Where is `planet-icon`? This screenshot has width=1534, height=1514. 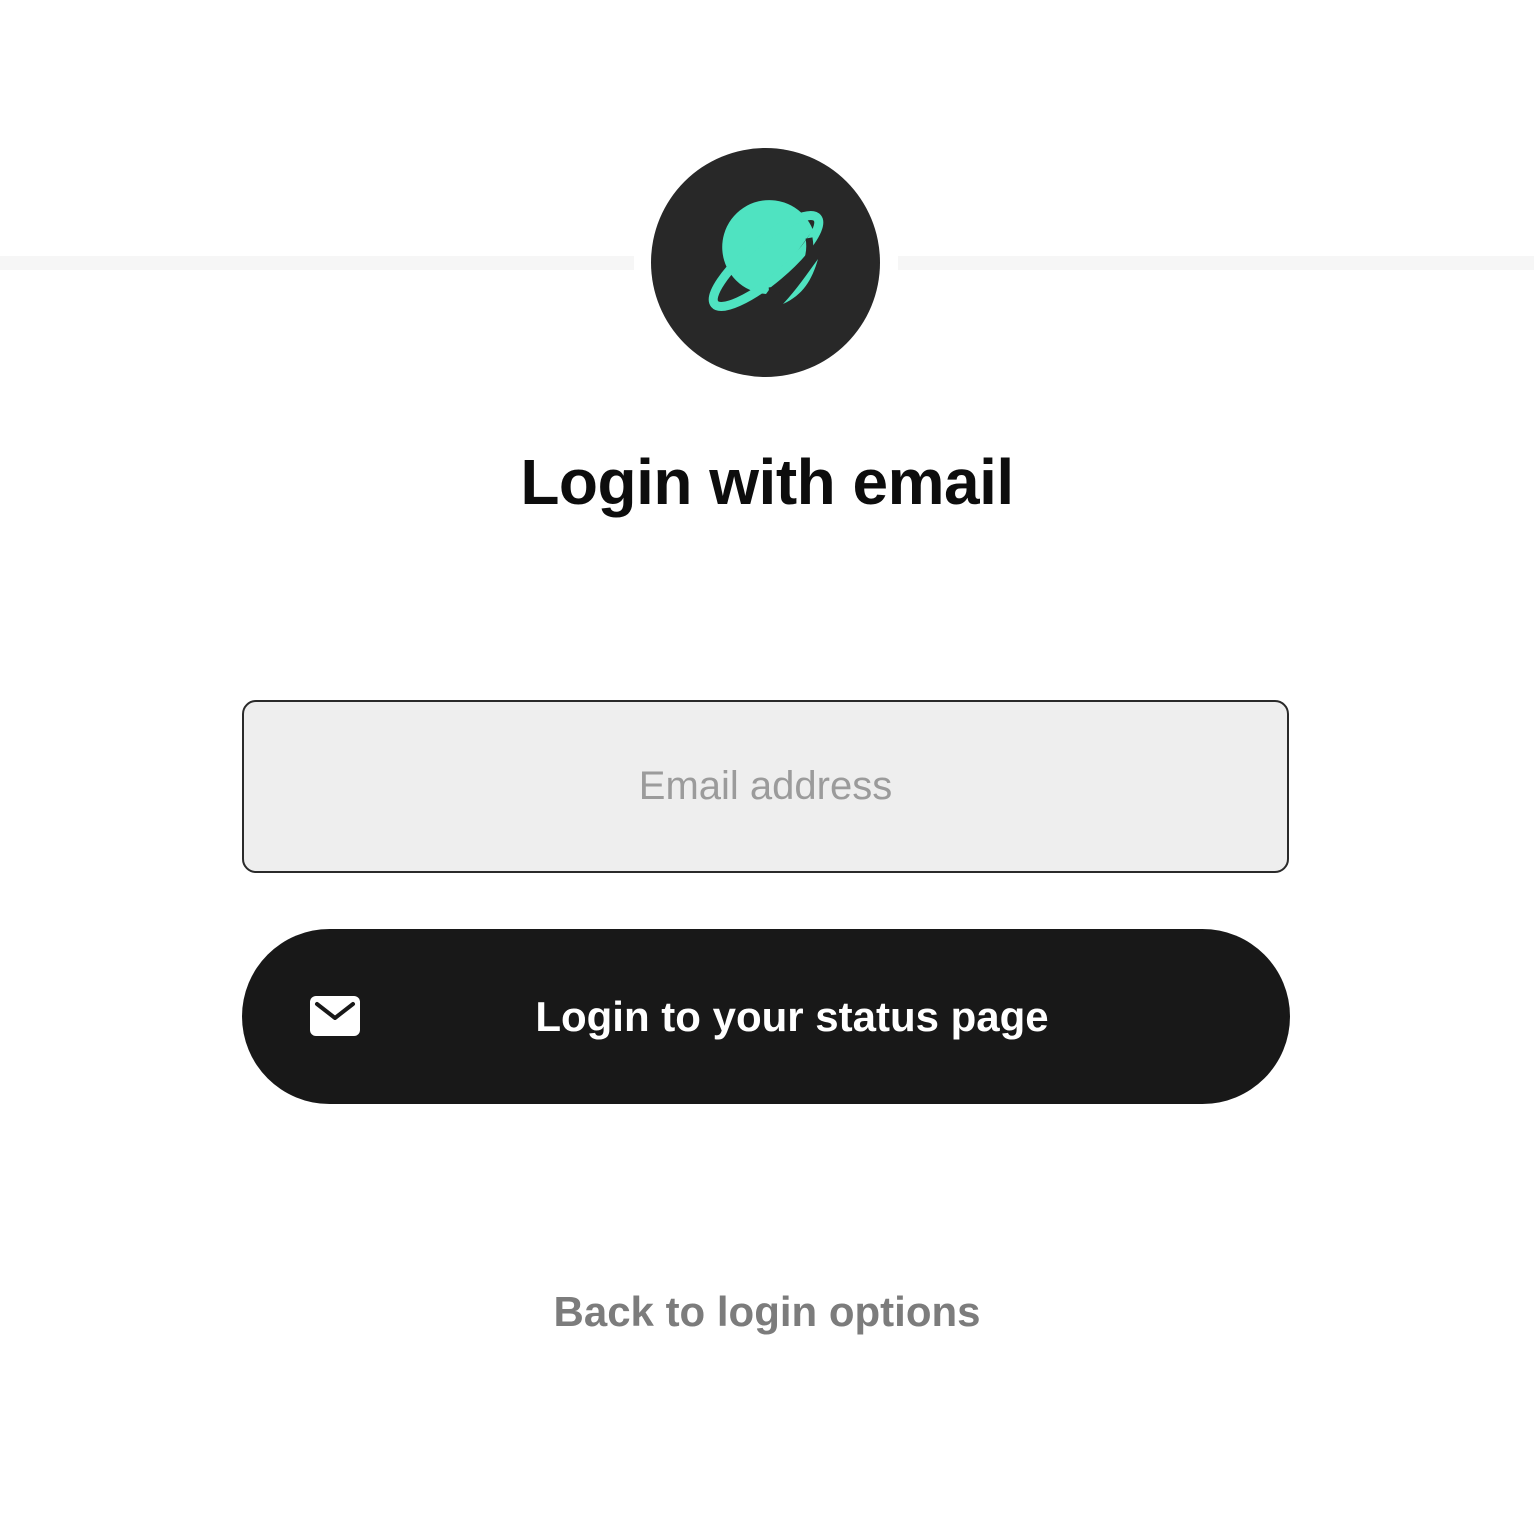
planet-icon is located at coordinates (766, 255).